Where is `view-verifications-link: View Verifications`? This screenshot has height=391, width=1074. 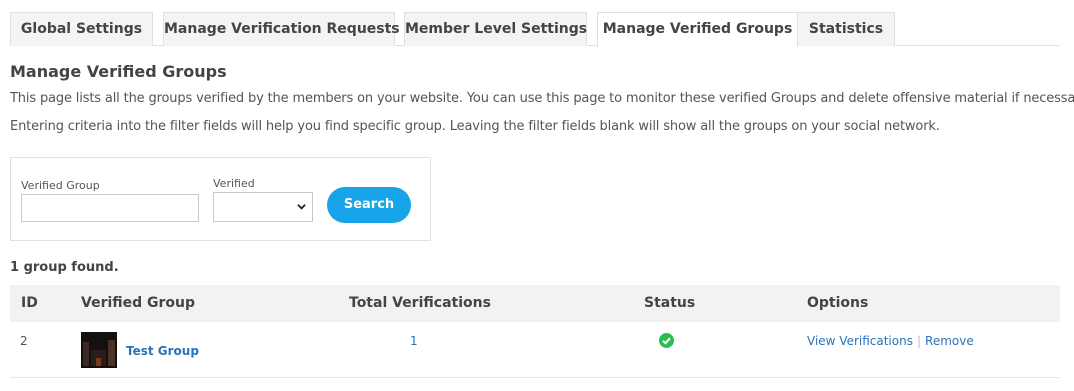 view-verifications-link: View Verifications is located at coordinates (860, 341).